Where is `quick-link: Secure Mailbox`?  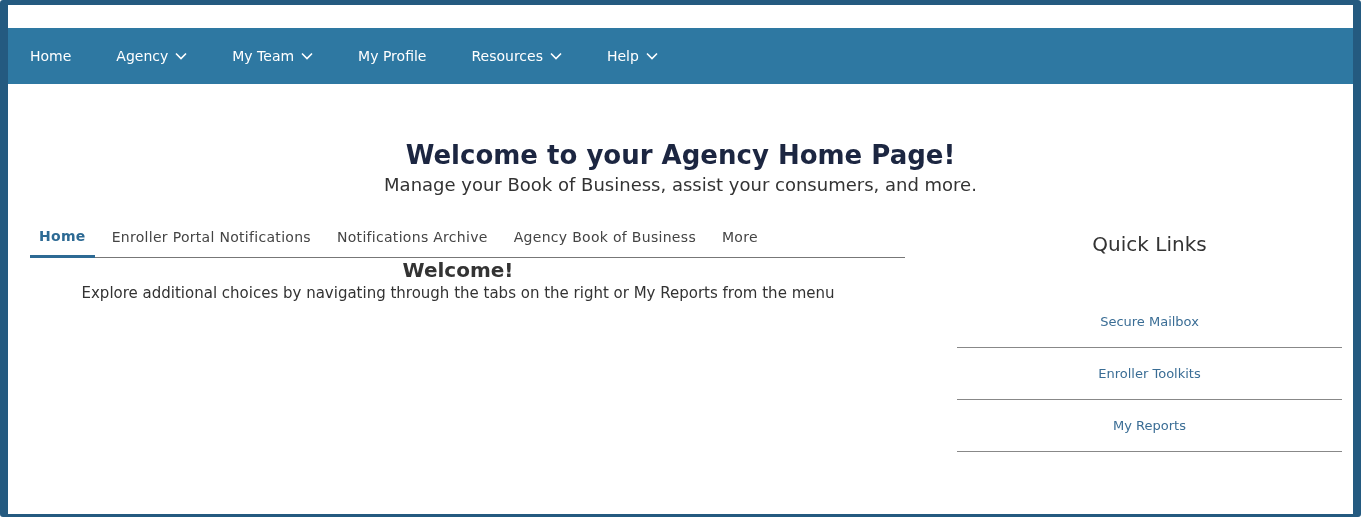 quick-link: Secure Mailbox is located at coordinates (1149, 321).